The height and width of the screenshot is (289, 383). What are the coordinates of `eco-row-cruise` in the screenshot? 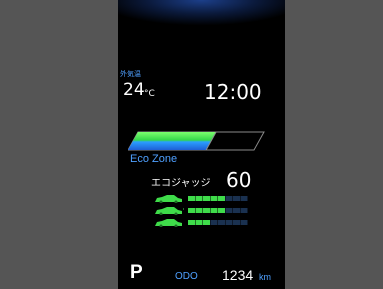 It's located at (204, 210).